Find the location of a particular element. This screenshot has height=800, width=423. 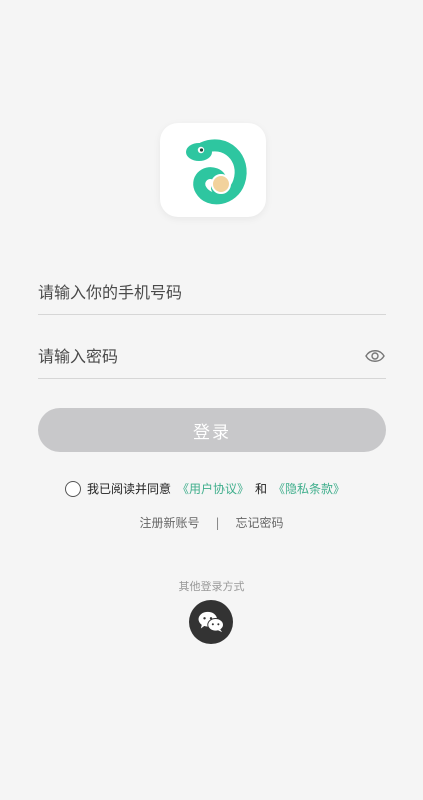

eye-icon is located at coordinates (375, 356).